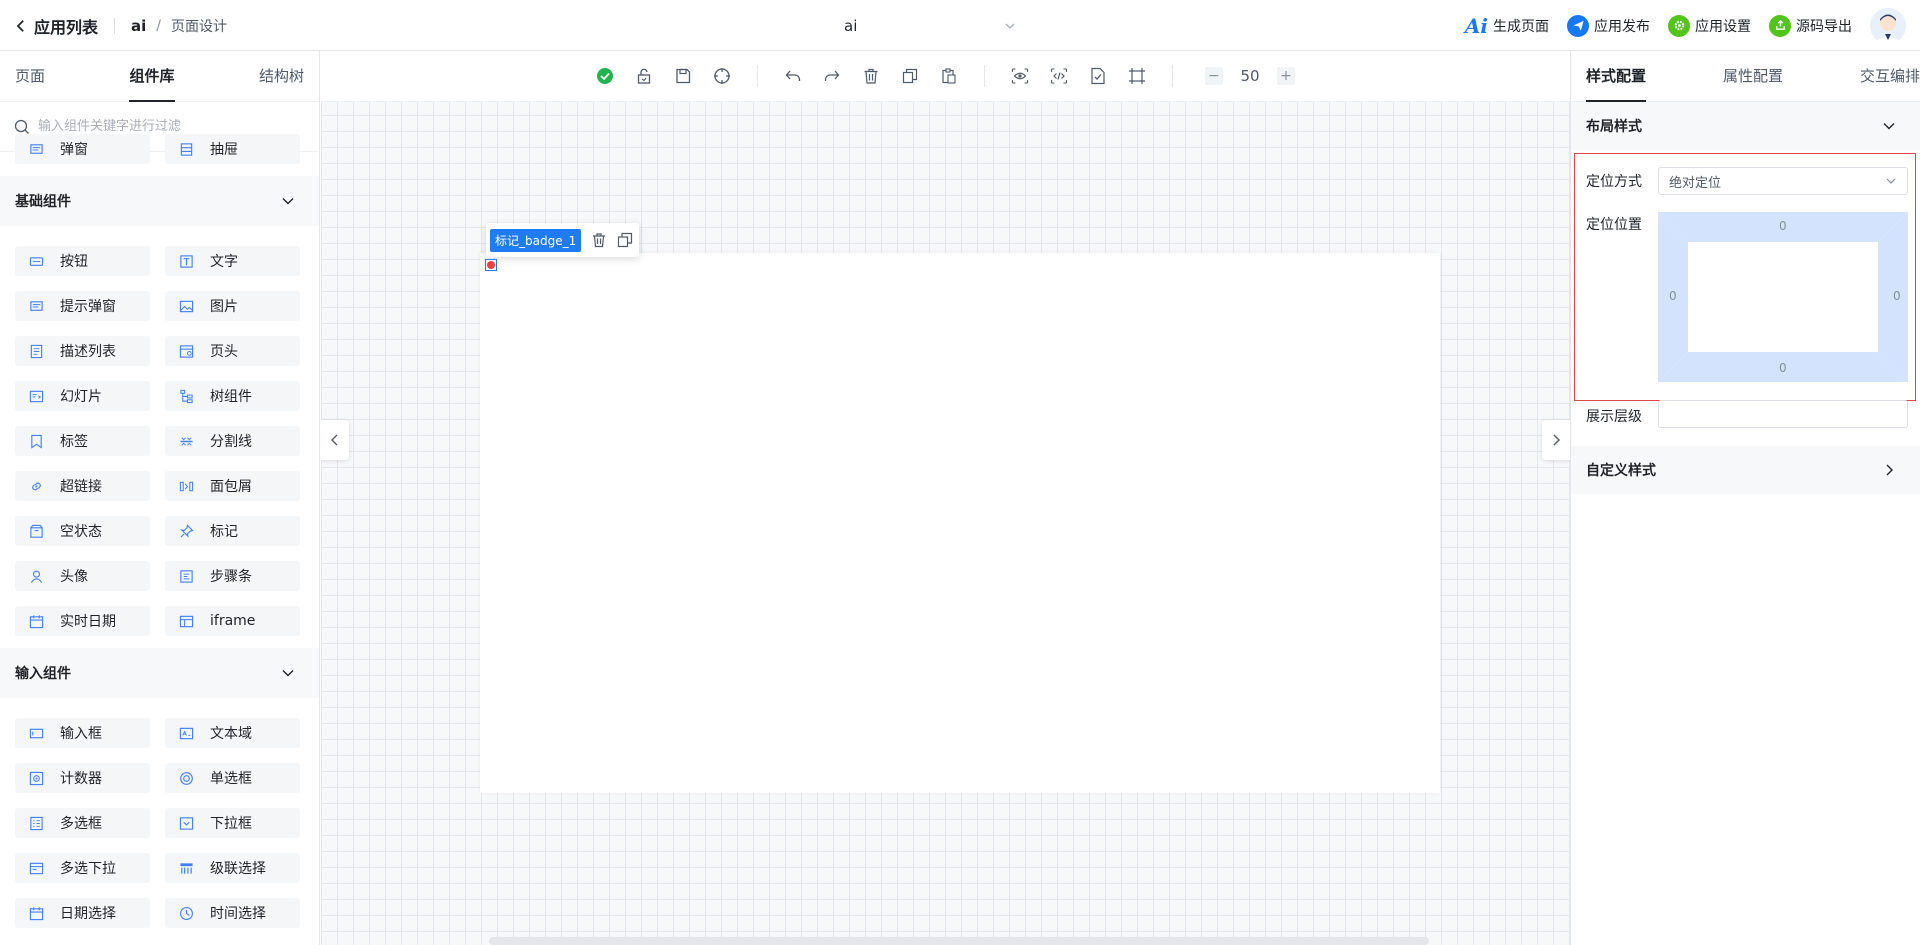  What do you see at coordinates (56, 26) in the screenshot?
I see `back-to-app-list-button: 应用列表` at bounding box center [56, 26].